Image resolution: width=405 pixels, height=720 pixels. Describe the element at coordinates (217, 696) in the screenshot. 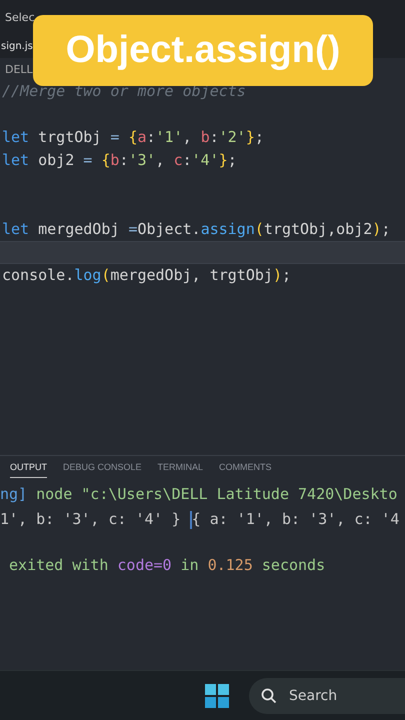

I see `windows-logo-icon` at that location.